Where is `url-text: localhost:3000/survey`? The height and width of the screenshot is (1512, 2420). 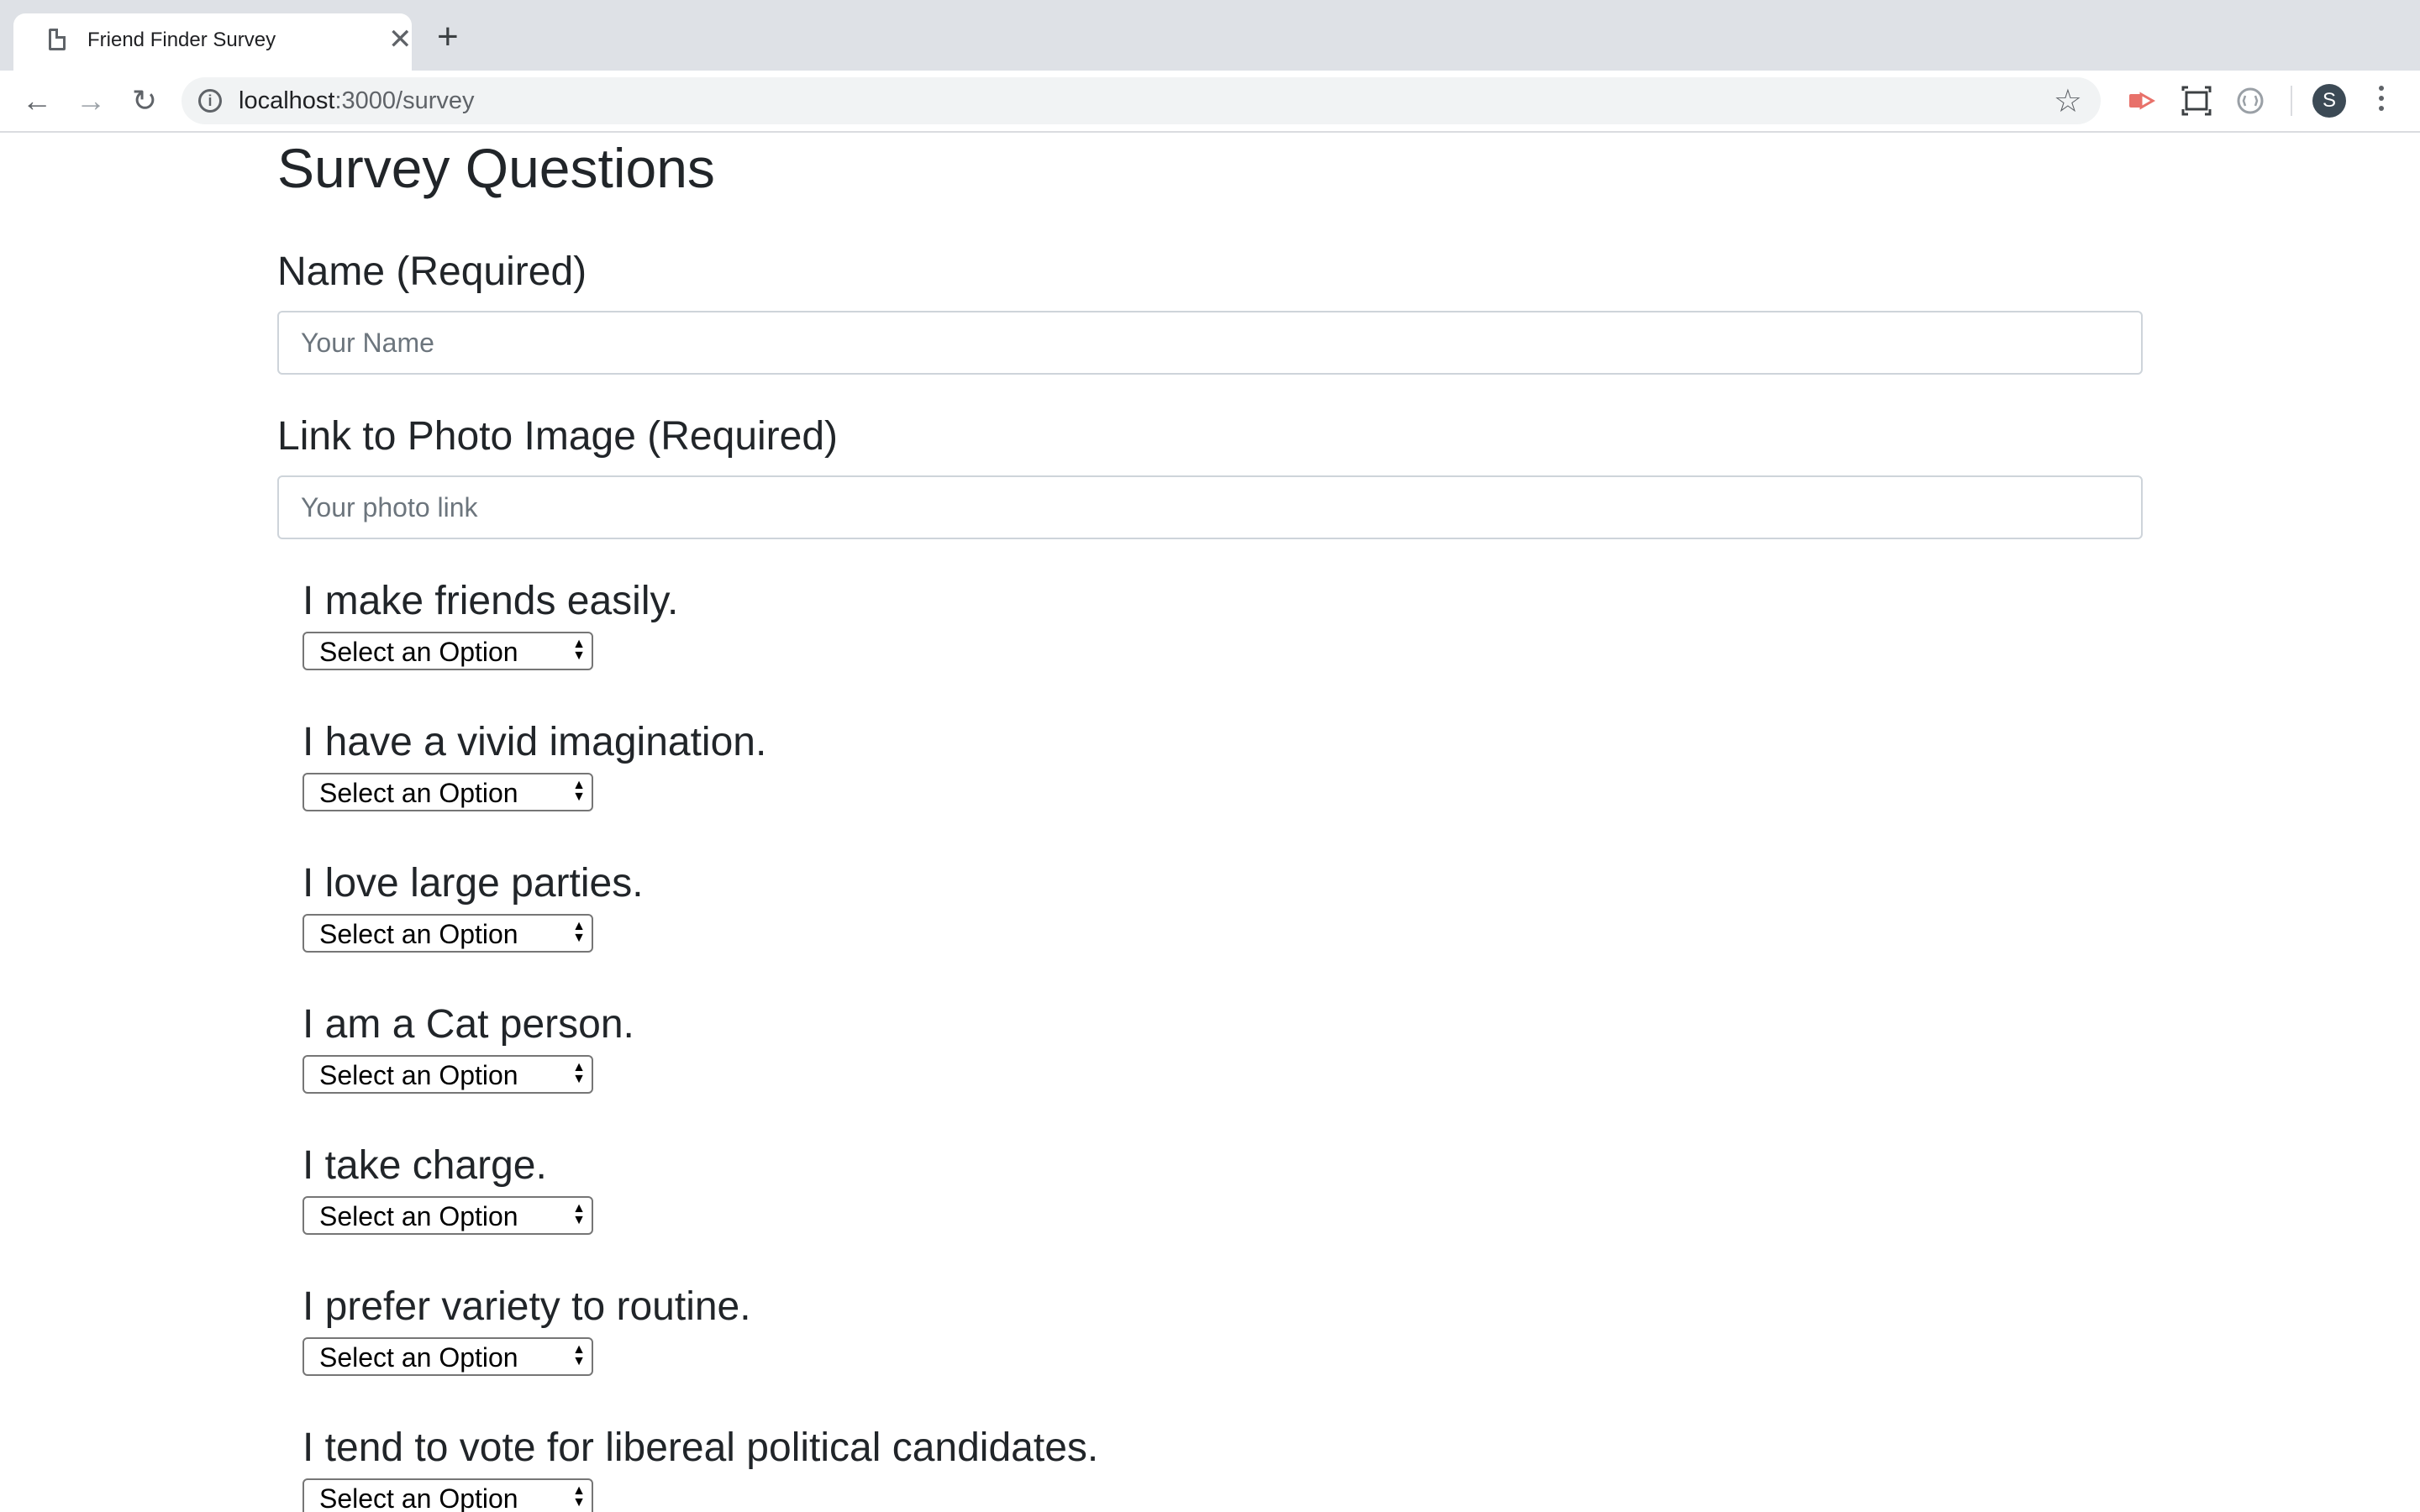 url-text: localhost:3000/survey is located at coordinates (357, 101).